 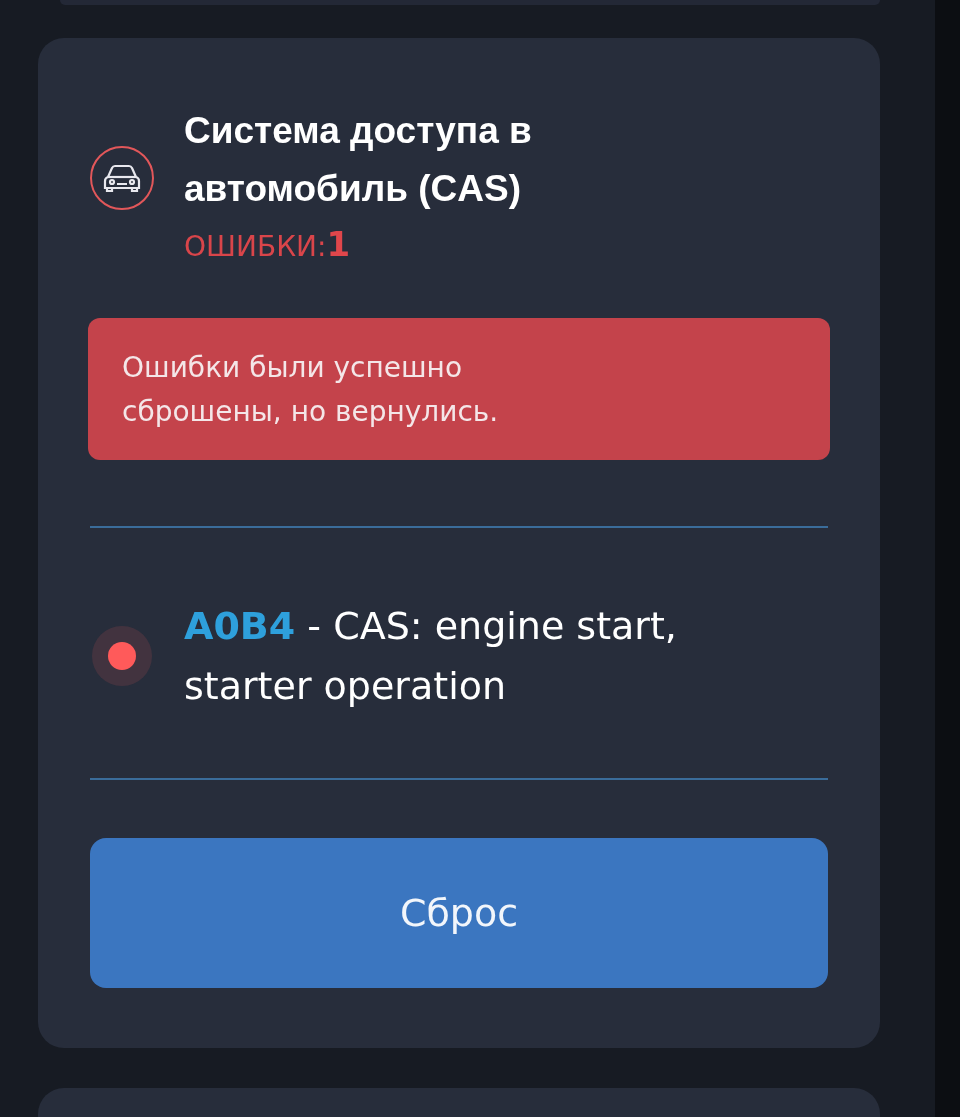 I want to click on errors-label: ОШИБКИ:, so click(x=255, y=246).